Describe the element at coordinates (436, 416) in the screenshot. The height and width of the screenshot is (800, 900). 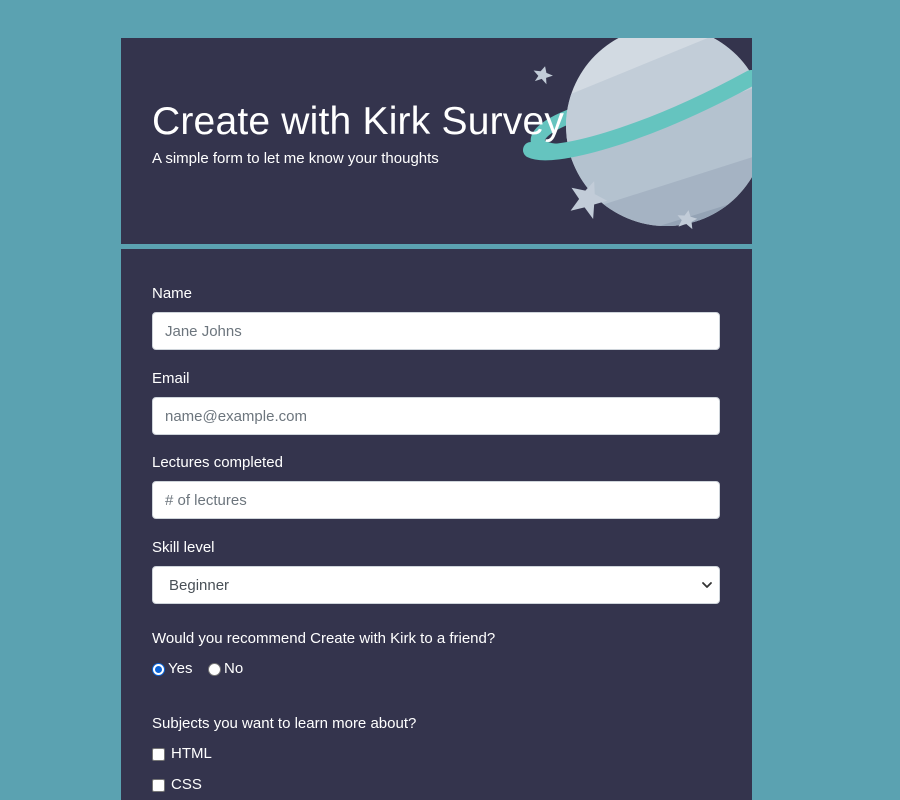
I see `email-input` at that location.